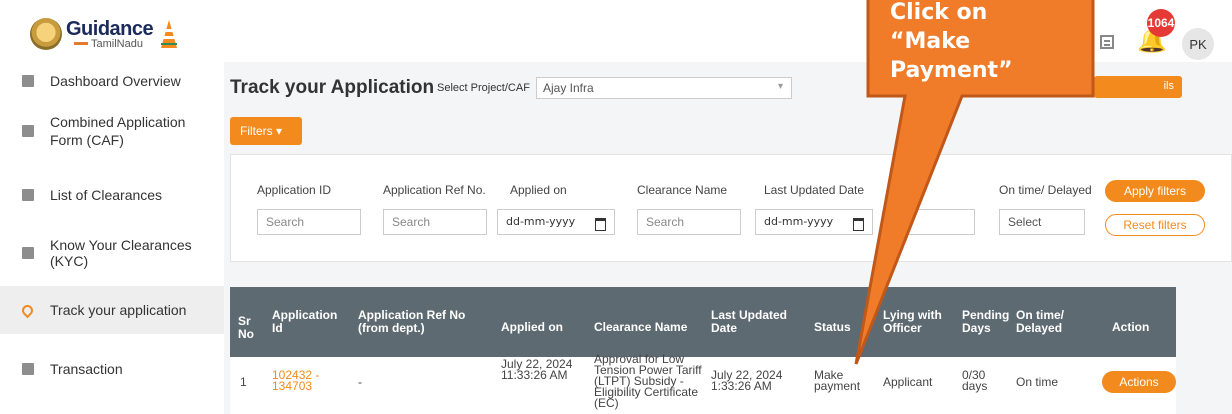  What do you see at coordinates (309, 222) in the screenshot?
I see `application-id-search-input: Search` at bounding box center [309, 222].